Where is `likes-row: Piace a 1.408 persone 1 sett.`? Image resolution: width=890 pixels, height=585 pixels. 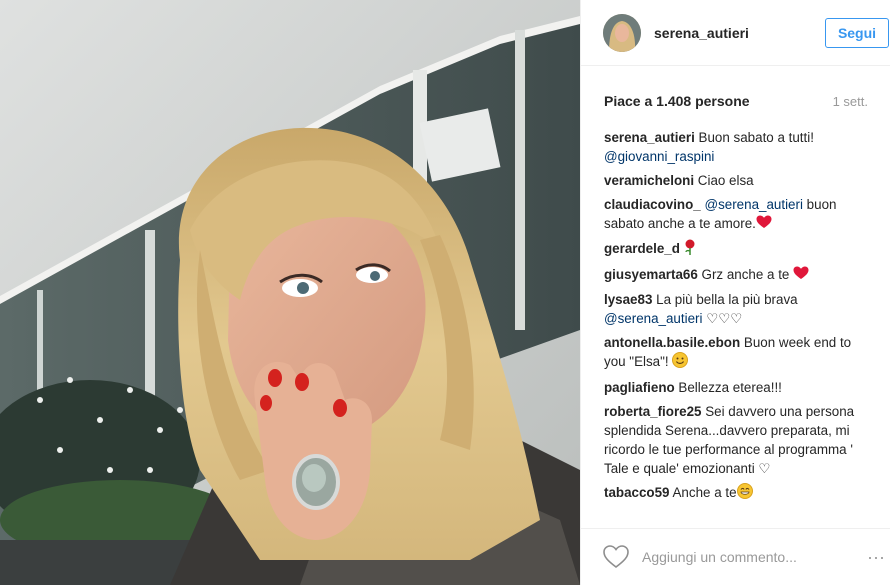 likes-row: Piace a 1.408 persone 1 sett. is located at coordinates (735, 101).